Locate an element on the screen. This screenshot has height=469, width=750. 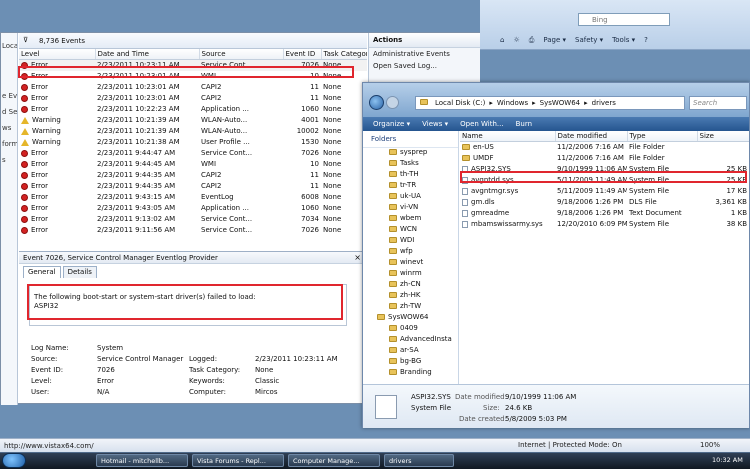
list-item: gm.dls 9/18/2006 1:26 PM DLS File 3,361 KB is located at coordinates (604, 202).